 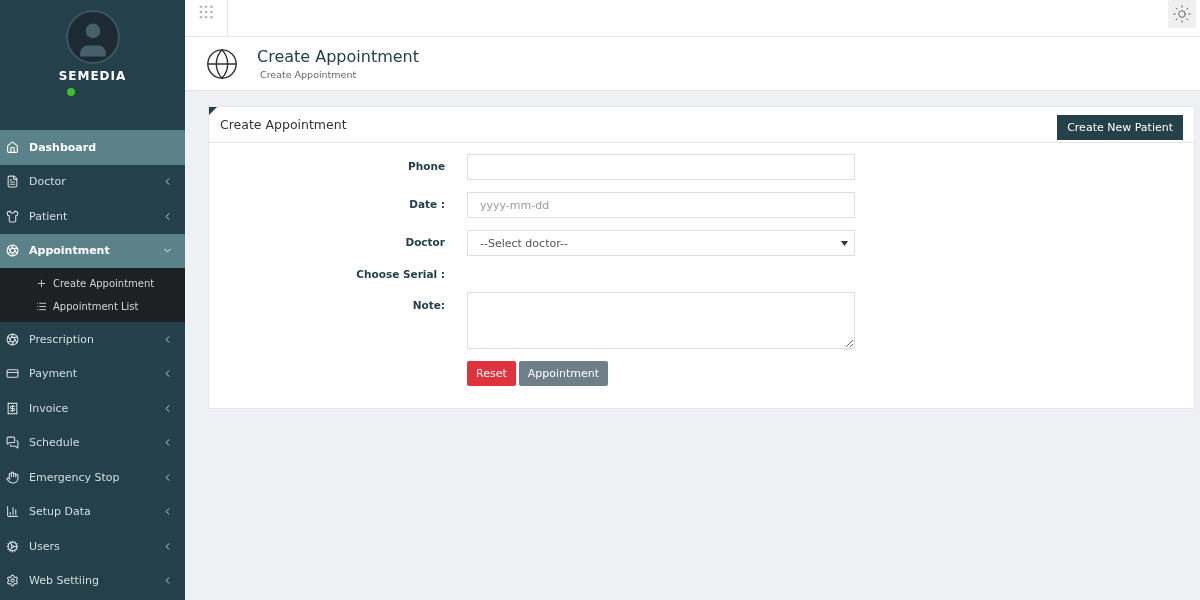 I want to click on field-label: Note:, so click(x=428, y=305).